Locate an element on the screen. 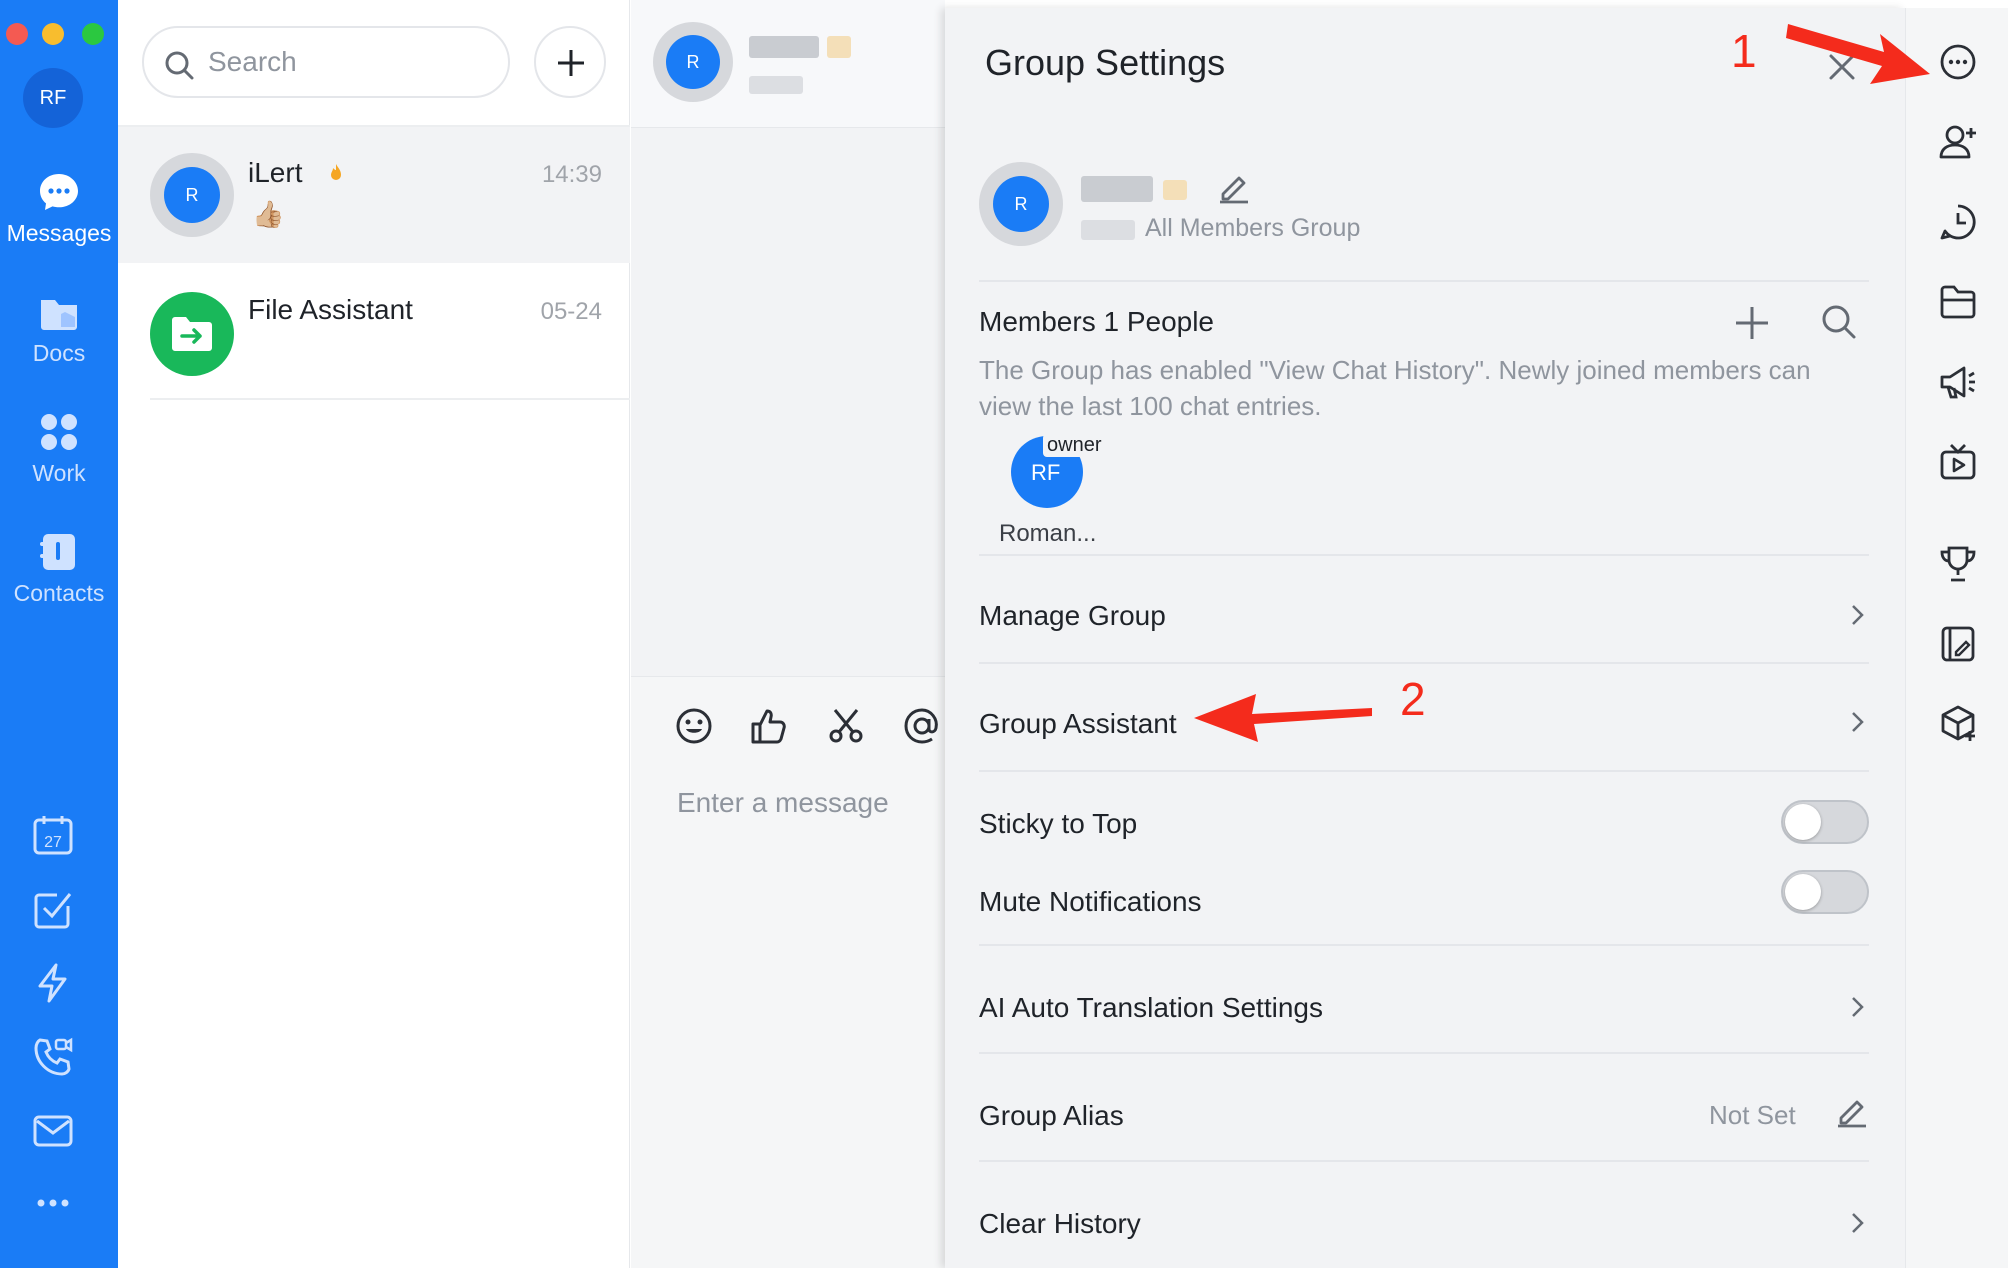 This screenshot has height=1268, width=2008. clear-history-row: Clear History is located at coordinates (1424, 1216).